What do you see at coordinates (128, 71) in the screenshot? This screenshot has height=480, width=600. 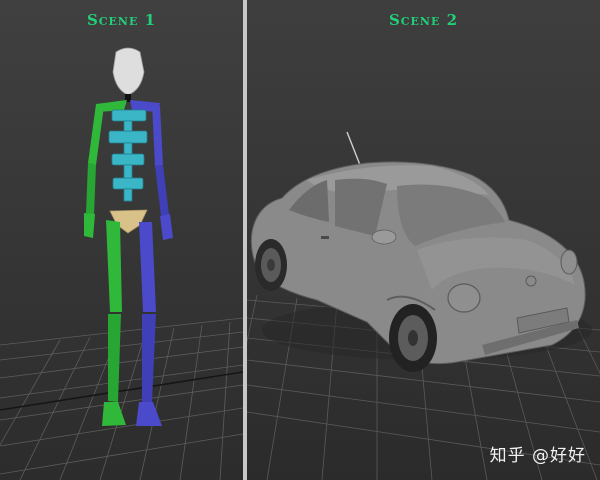 I see `skull` at bounding box center [128, 71].